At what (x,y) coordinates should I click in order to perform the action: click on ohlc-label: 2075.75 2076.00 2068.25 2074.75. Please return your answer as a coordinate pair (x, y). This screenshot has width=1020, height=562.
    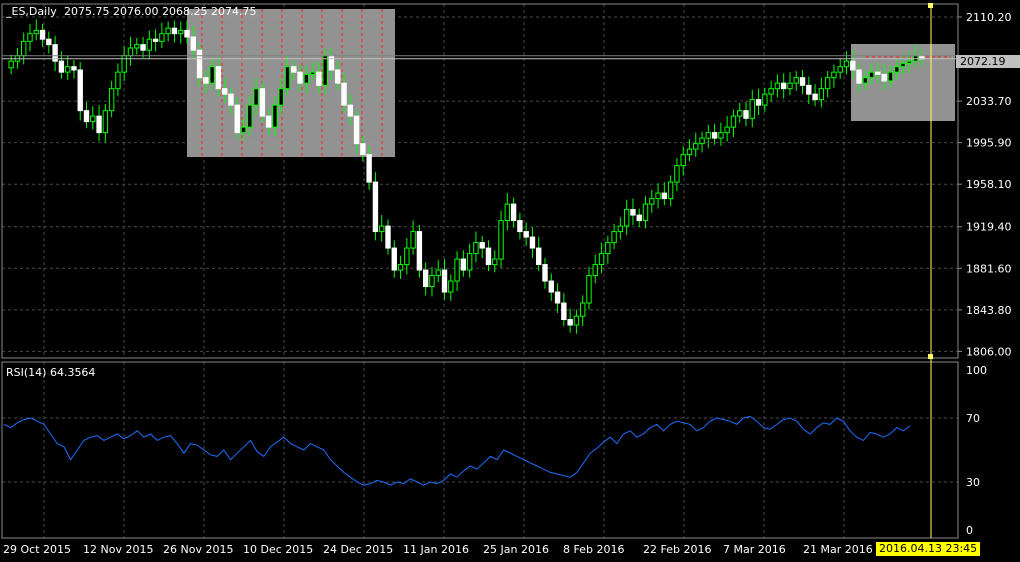
    Looking at the image, I should click on (160, 11).